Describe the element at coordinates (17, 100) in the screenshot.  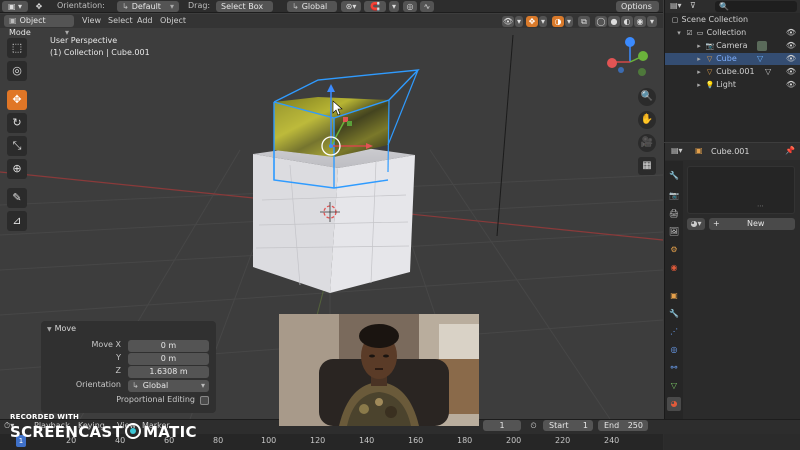
I see `move-tool-icon: ✥` at that location.